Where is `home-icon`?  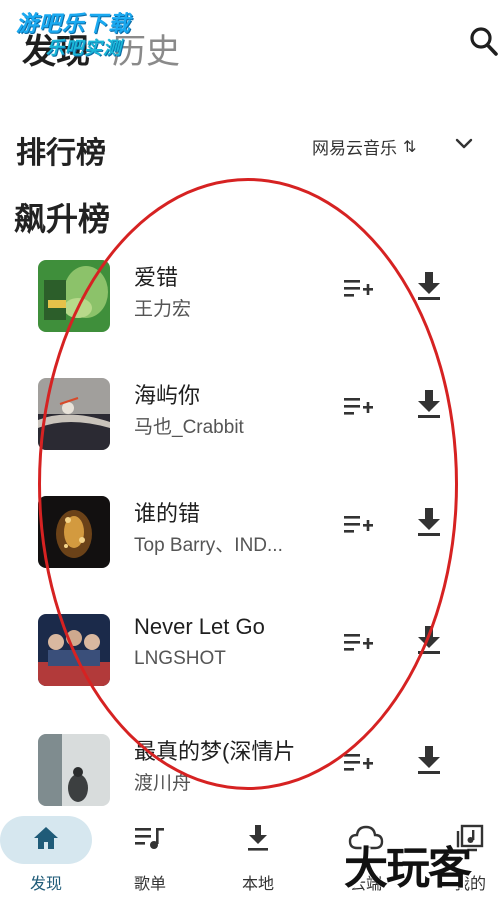 home-icon is located at coordinates (46, 838).